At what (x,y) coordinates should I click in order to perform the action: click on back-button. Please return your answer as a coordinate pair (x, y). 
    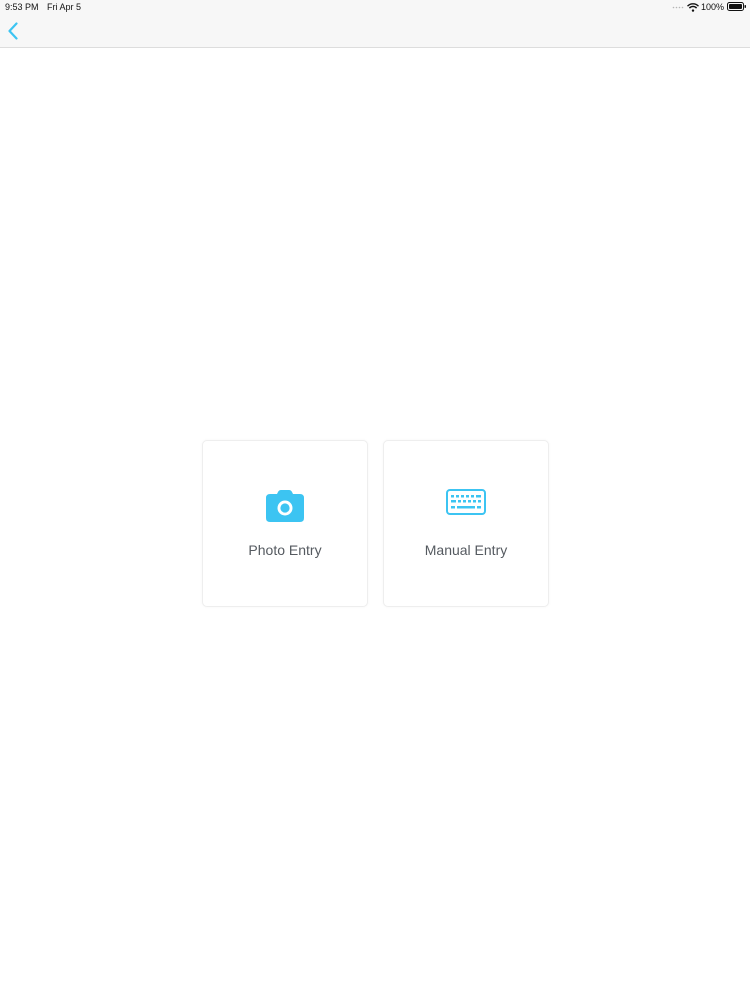
    Looking at the image, I should click on (13, 31).